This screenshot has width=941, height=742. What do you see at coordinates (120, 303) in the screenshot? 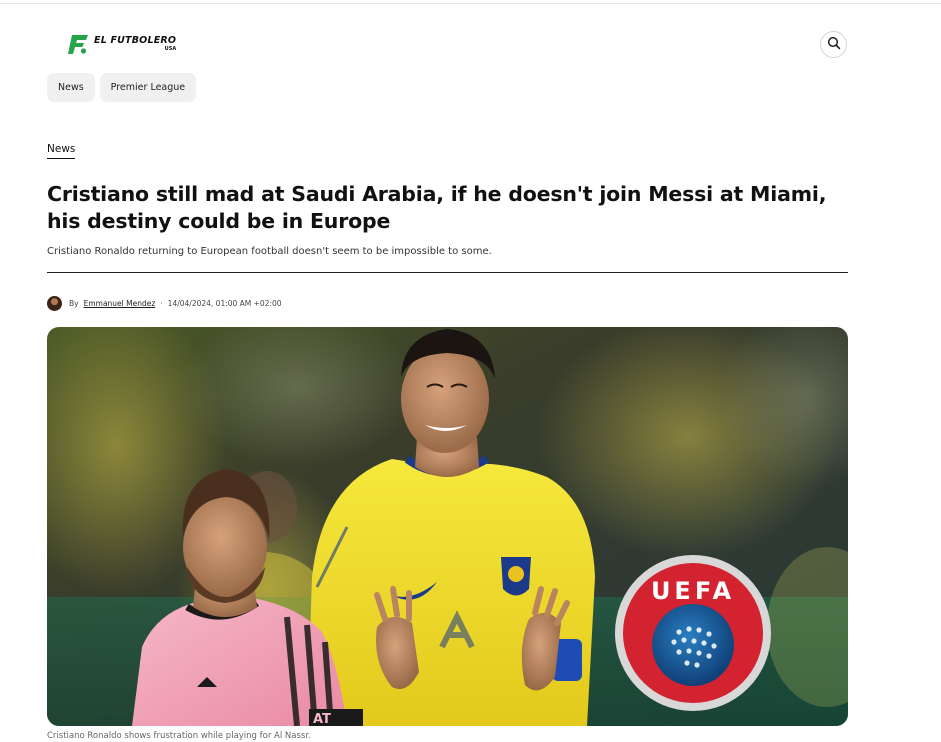
I see `author-link: Emmanuel Mendez` at bounding box center [120, 303].